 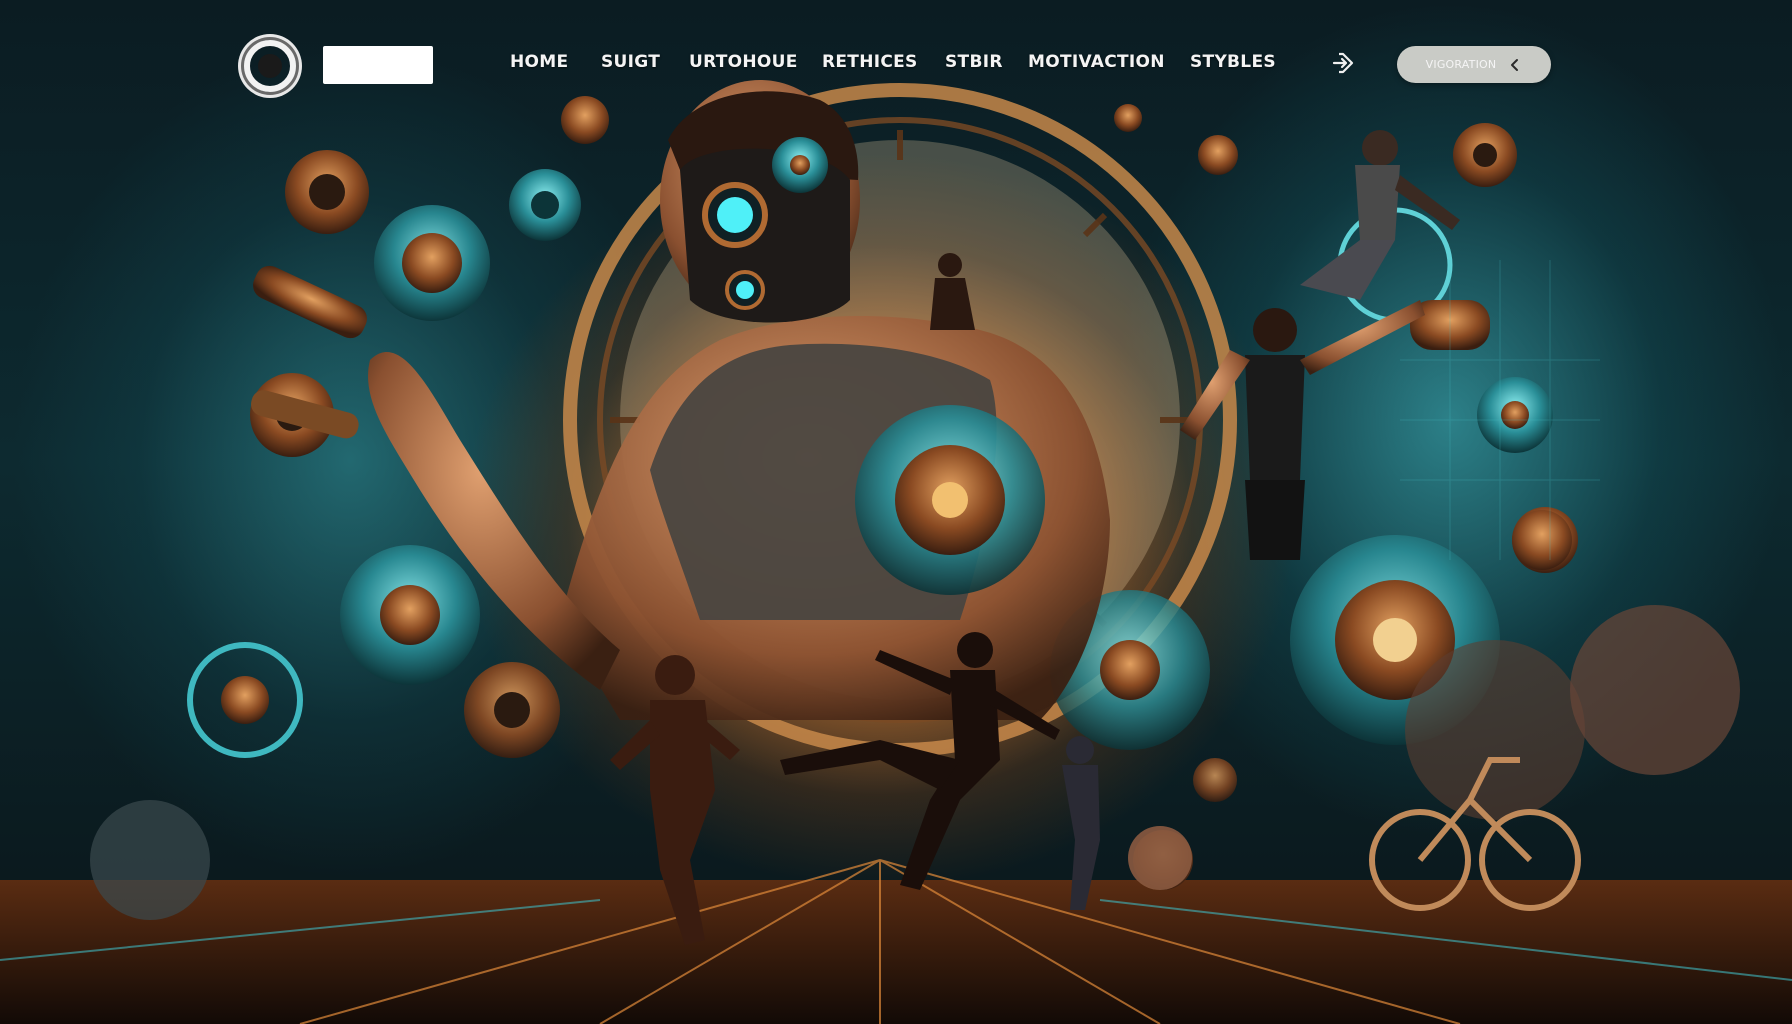 I want to click on chevron-left-icon, so click(x=1515, y=65).